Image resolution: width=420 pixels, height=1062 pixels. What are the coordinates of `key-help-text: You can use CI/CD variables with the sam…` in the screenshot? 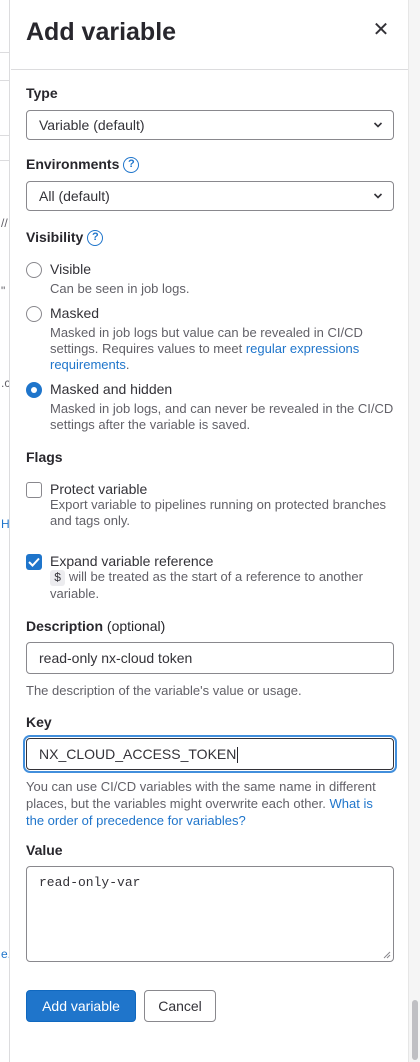 It's located at (201, 795).